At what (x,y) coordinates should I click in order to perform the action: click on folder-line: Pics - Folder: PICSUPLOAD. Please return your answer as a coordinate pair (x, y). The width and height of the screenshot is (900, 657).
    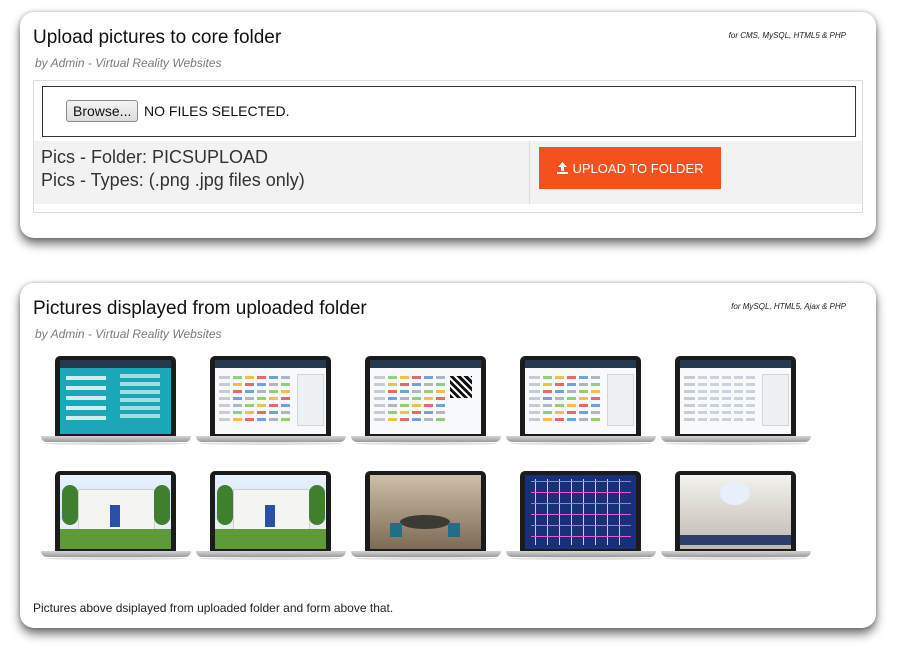
    Looking at the image, I should click on (155, 157).